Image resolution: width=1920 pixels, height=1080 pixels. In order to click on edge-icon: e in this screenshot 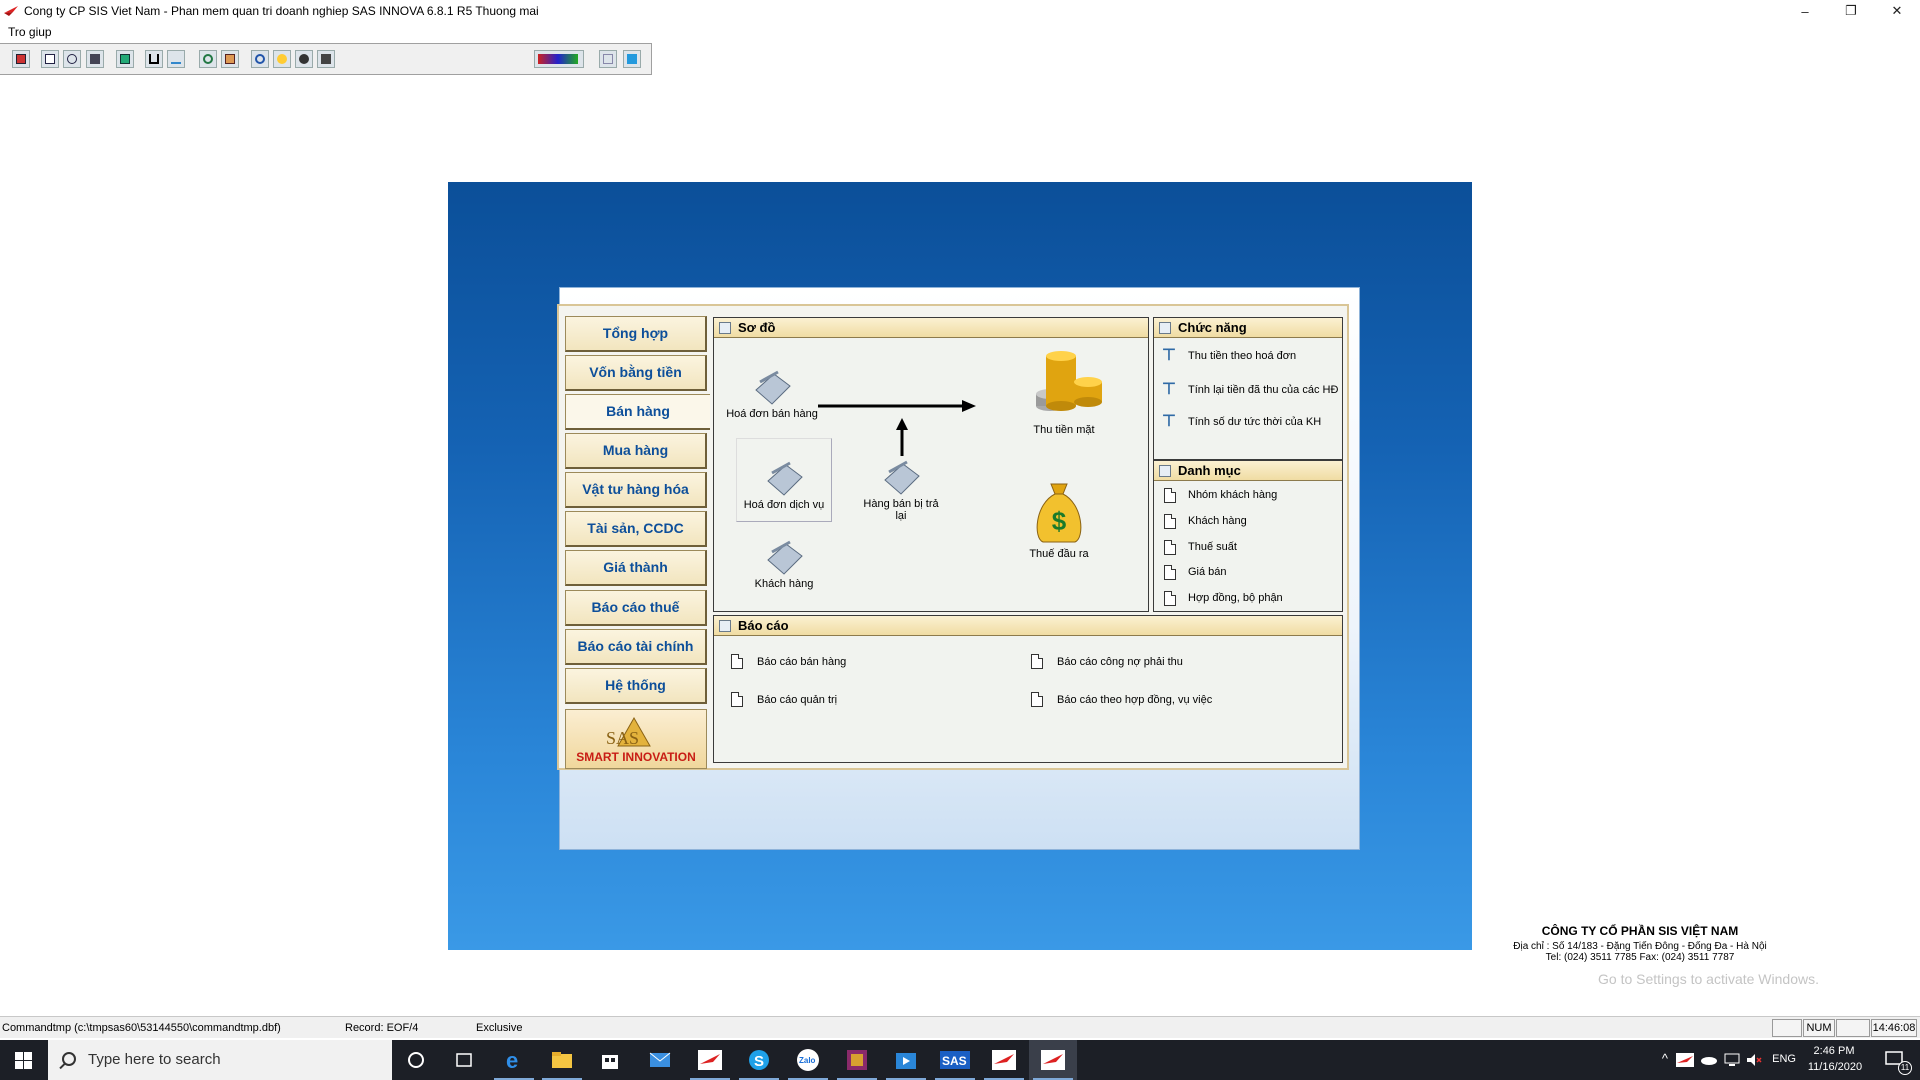, I will do `click(514, 1060)`.